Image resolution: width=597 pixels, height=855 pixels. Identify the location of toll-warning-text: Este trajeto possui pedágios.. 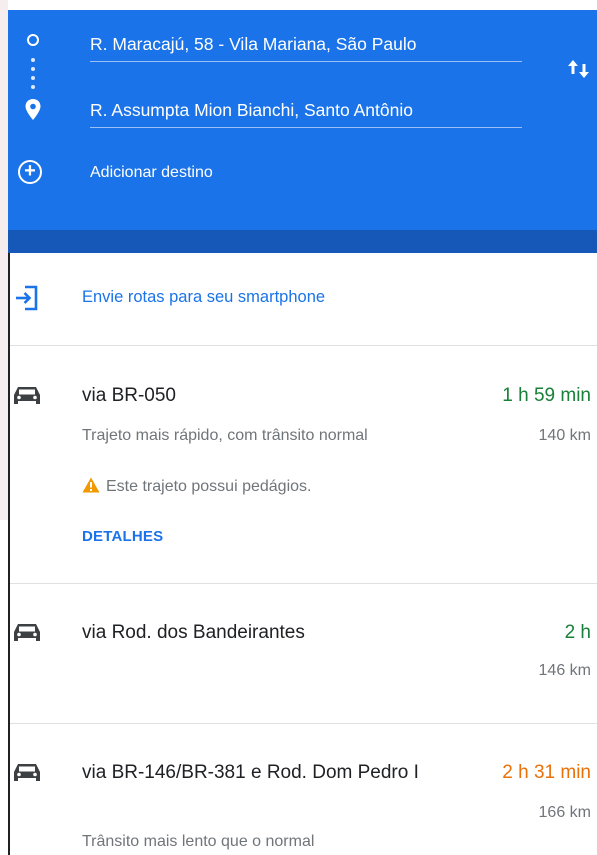
(209, 486).